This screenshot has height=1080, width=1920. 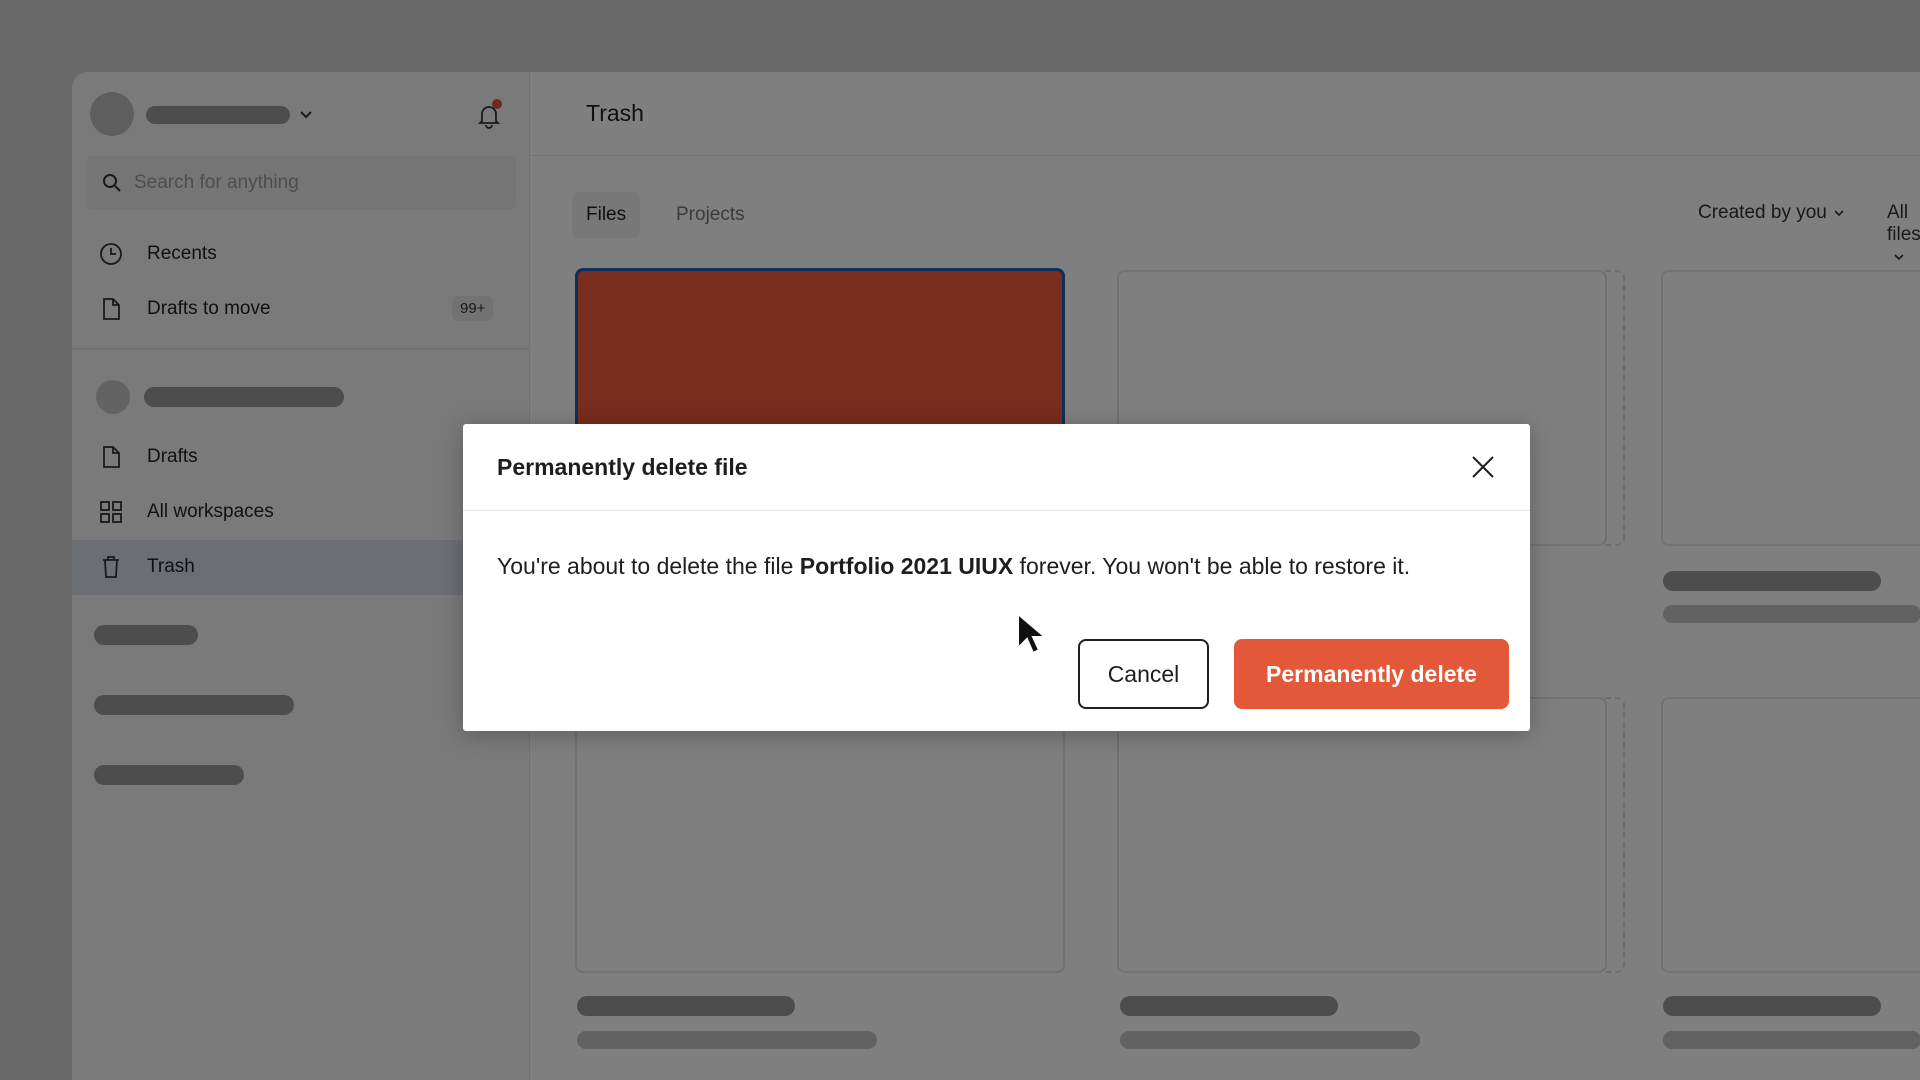 What do you see at coordinates (622, 467) in the screenshot?
I see `dialog-title: Permanently delete file` at bounding box center [622, 467].